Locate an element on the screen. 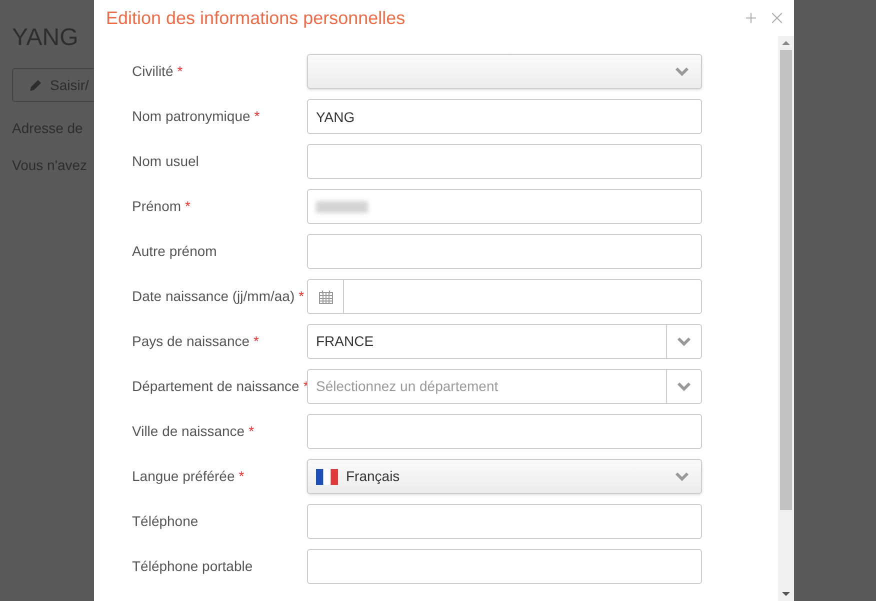 This screenshot has width=876, height=601. dialog-title: Edition des informations personnelles is located at coordinates (256, 18).